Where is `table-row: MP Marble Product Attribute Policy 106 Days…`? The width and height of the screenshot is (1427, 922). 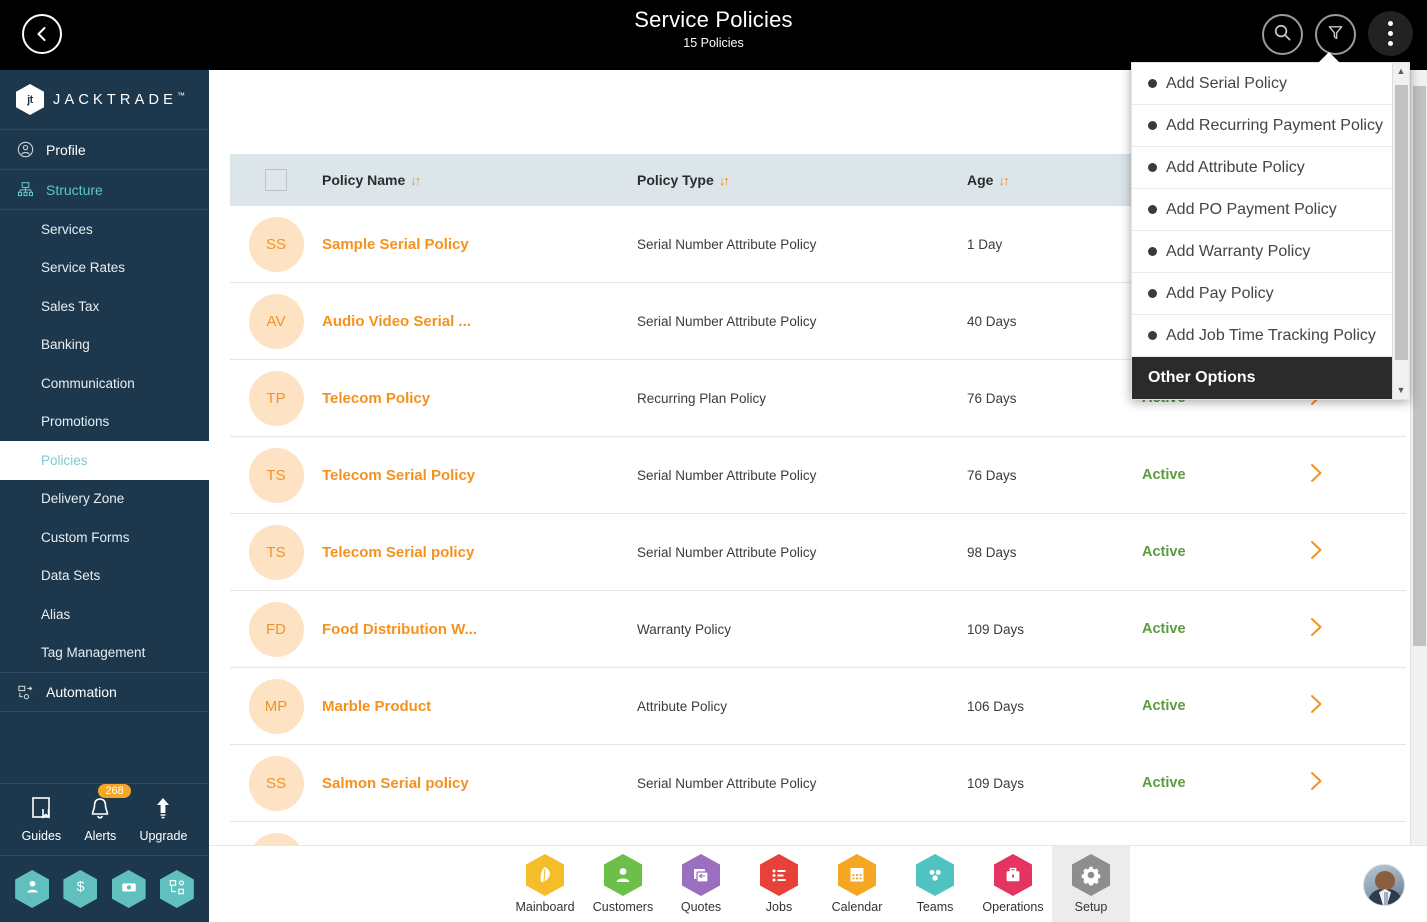
table-row: MP Marble Product Attribute Policy 106 Days… is located at coordinates (818, 706).